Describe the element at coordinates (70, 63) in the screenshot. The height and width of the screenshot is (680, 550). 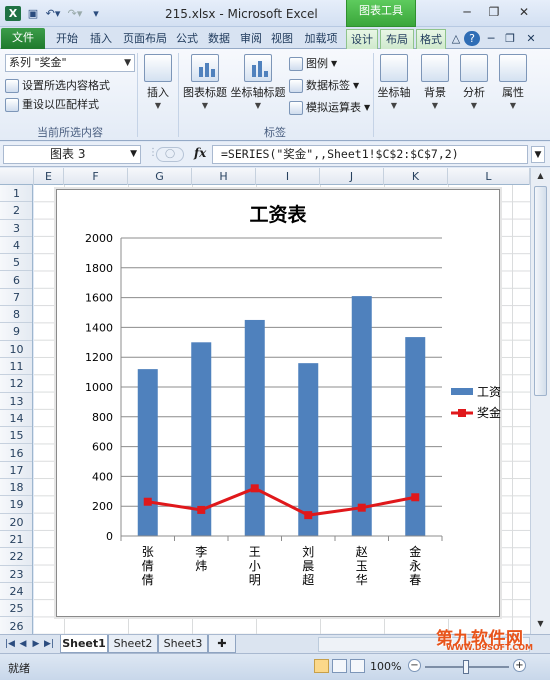
I see `chart-elements-dropdown: 系列 "奖金" ▼` at that location.